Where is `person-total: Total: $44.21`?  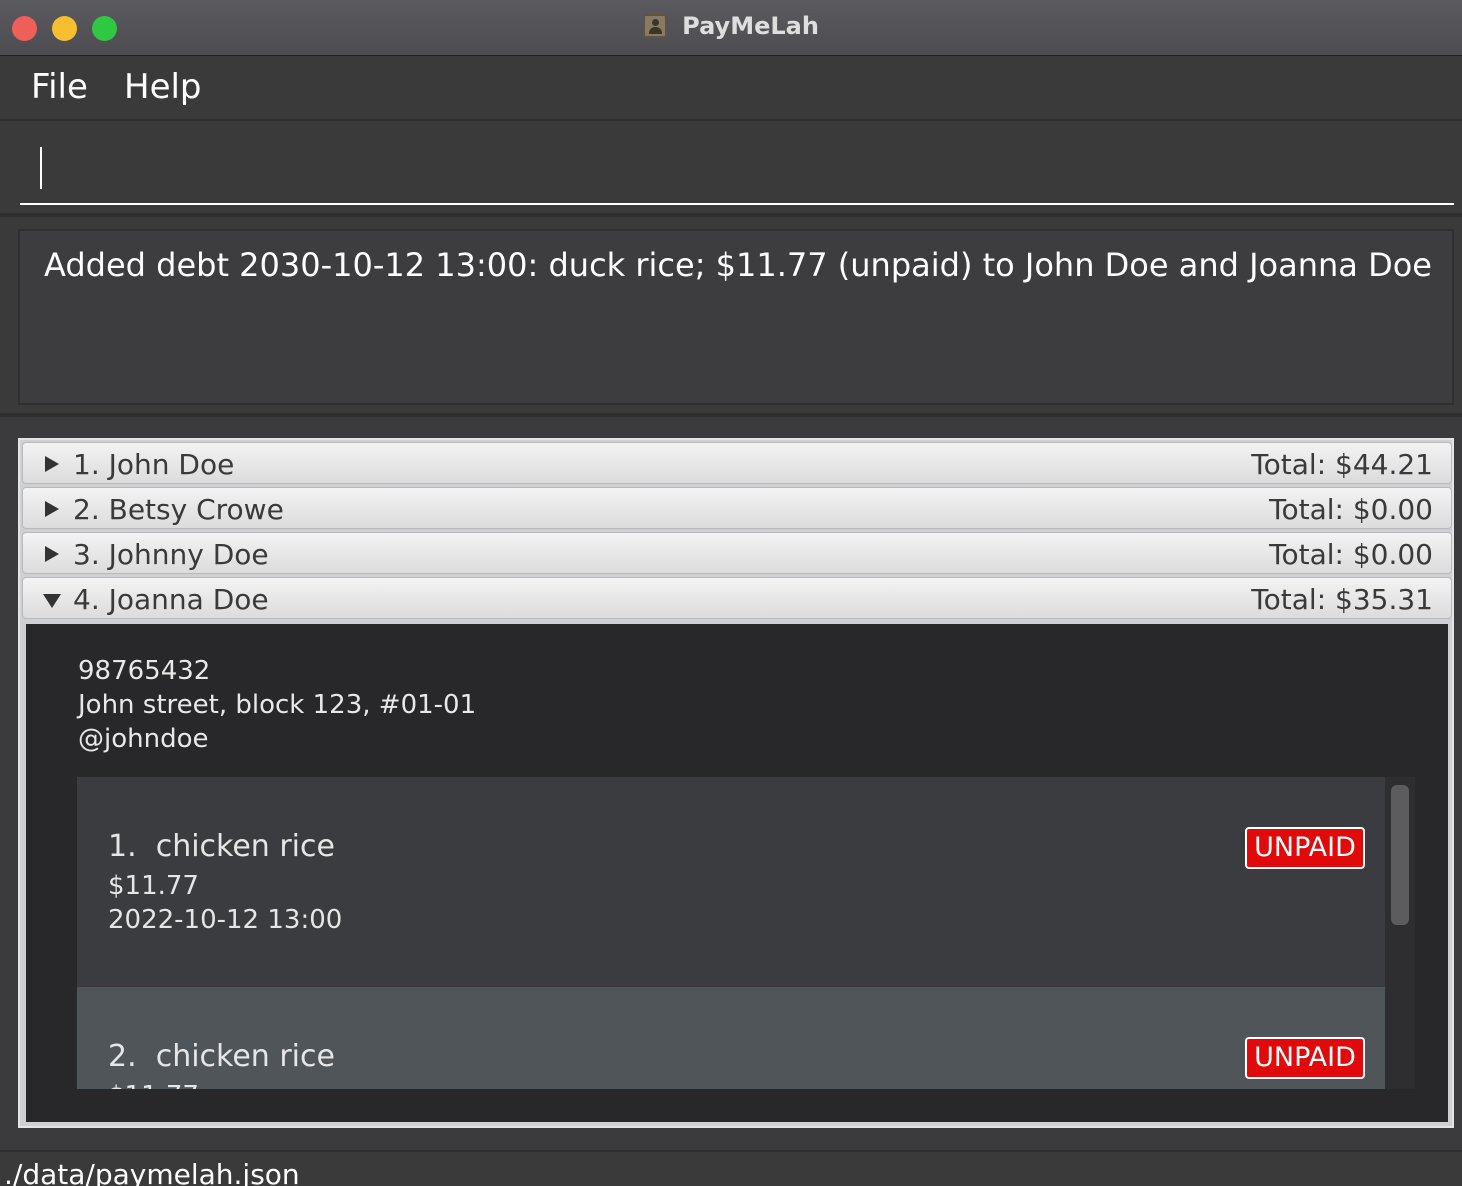 person-total: Total: $44.21 is located at coordinates (1342, 464).